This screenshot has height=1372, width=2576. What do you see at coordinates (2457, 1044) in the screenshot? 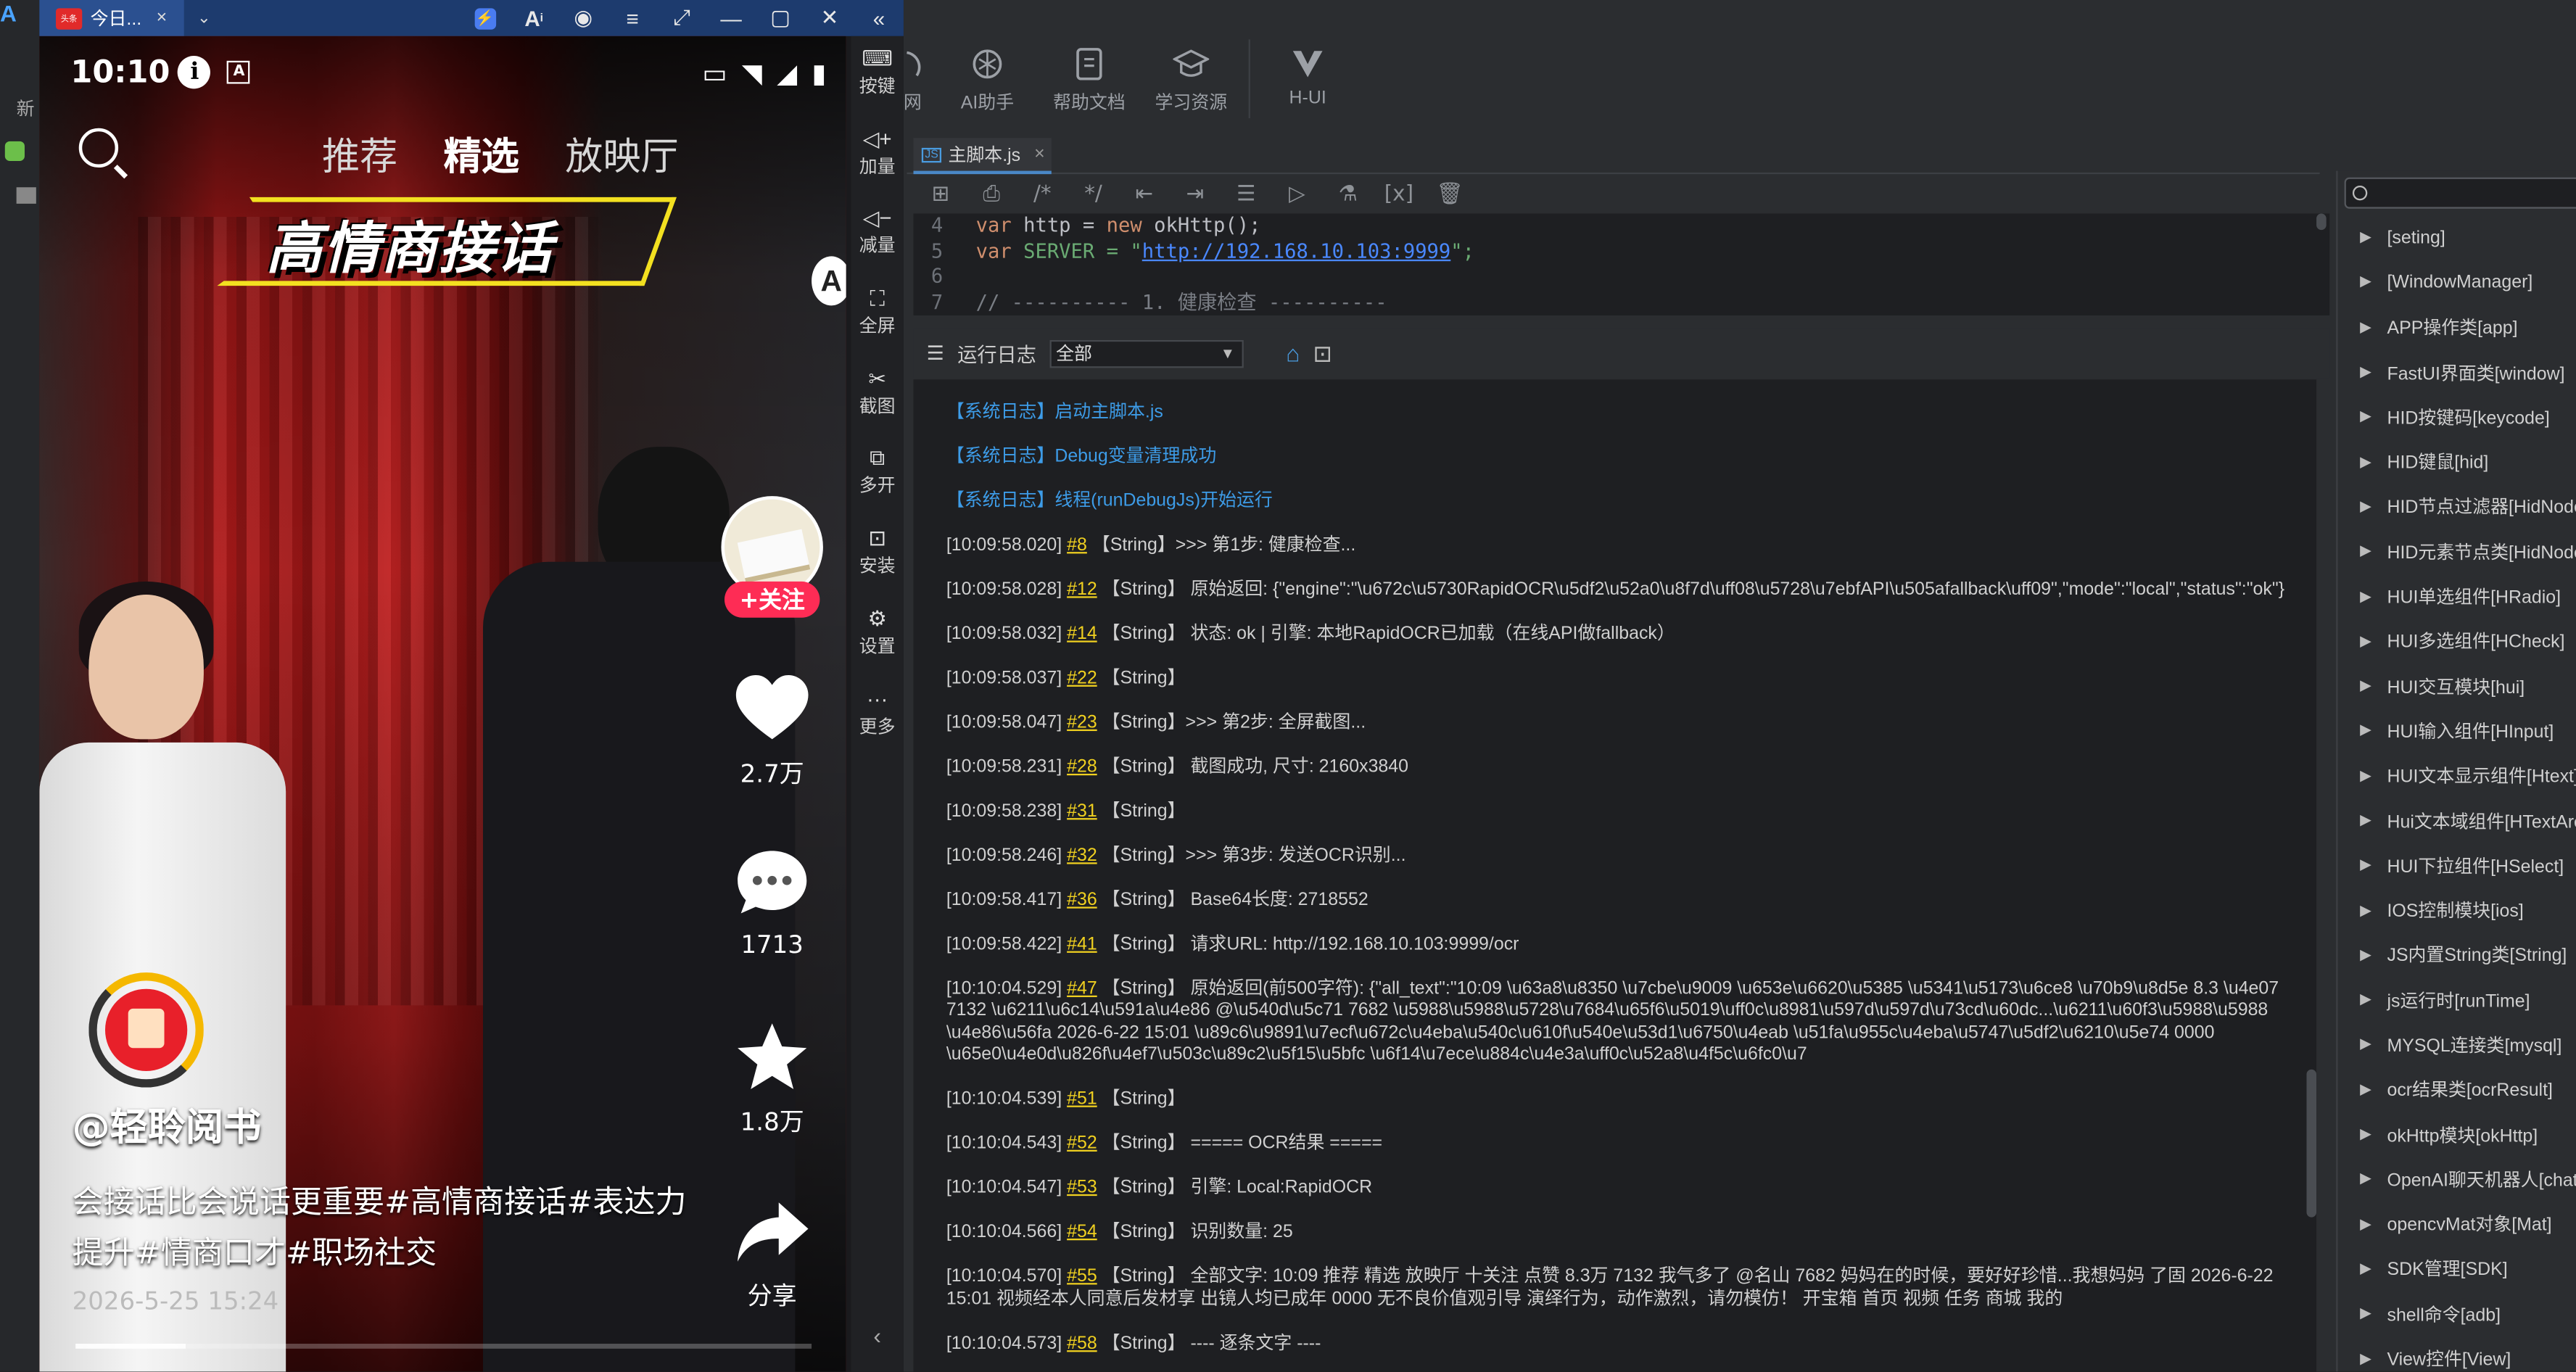
I see `api-tree-item: ▶ MYSQL连接类[mysql]` at bounding box center [2457, 1044].